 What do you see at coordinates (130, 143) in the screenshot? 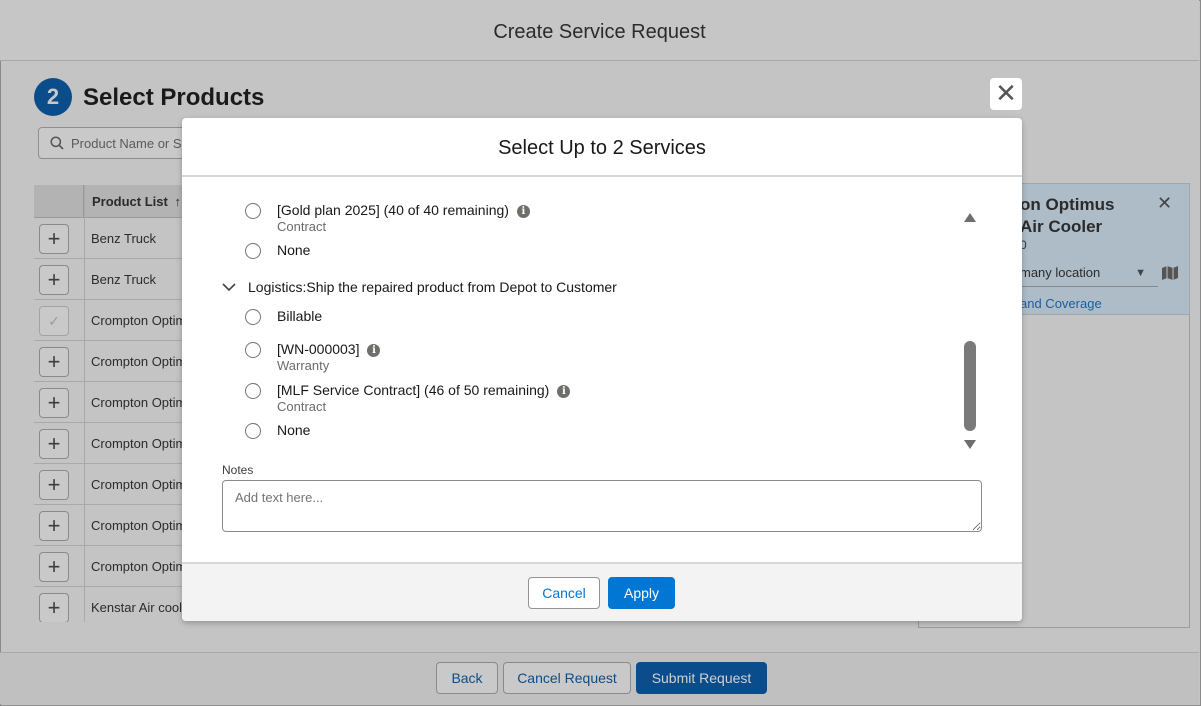
I see `search-placeholder: Product Name or Se` at bounding box center [130, 143].